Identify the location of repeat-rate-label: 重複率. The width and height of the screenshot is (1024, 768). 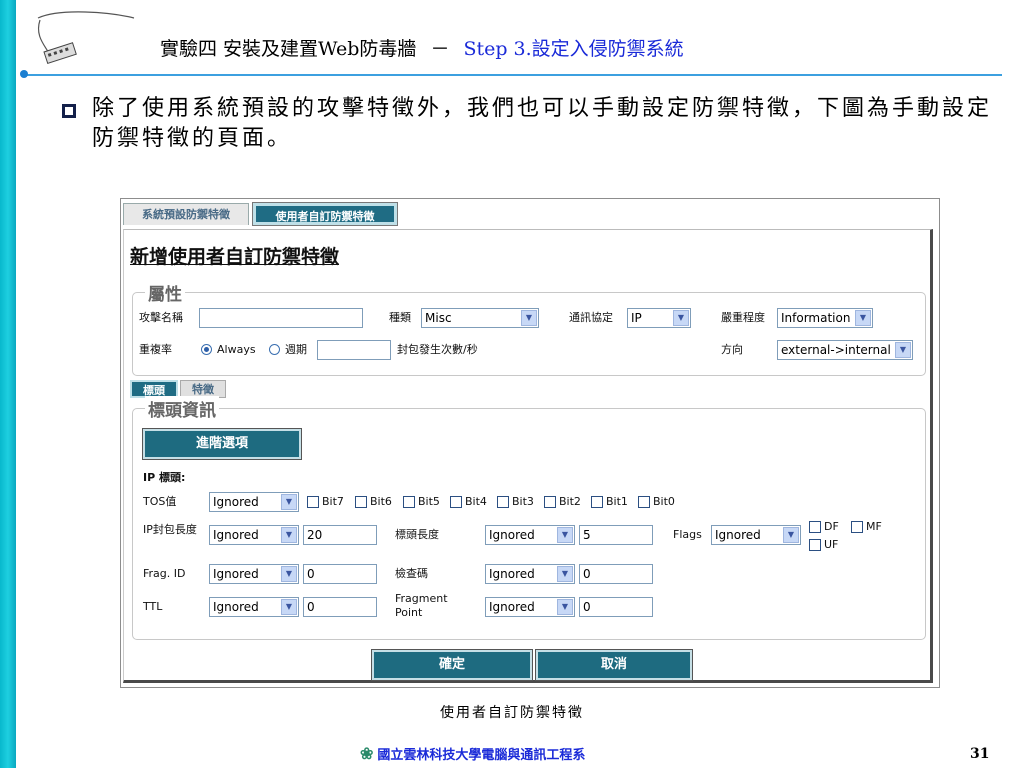
(155, 349).